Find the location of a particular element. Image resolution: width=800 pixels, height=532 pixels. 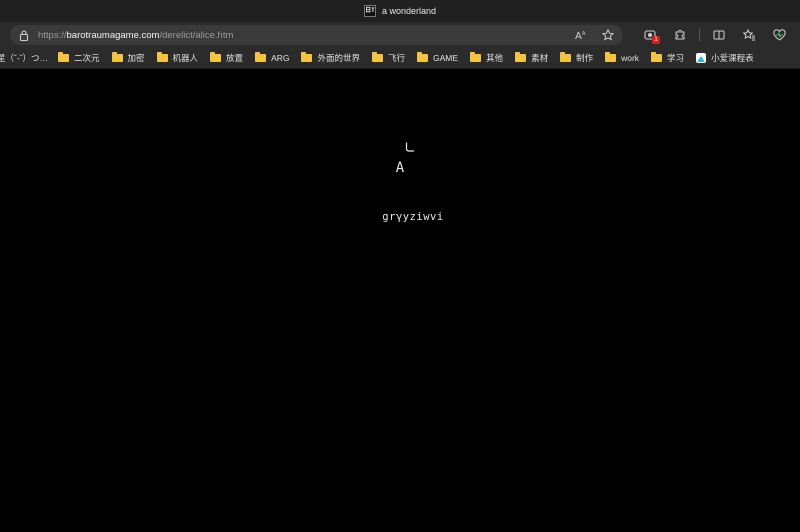

bookmark-folder: ARG is located at coordinates (272, 57).